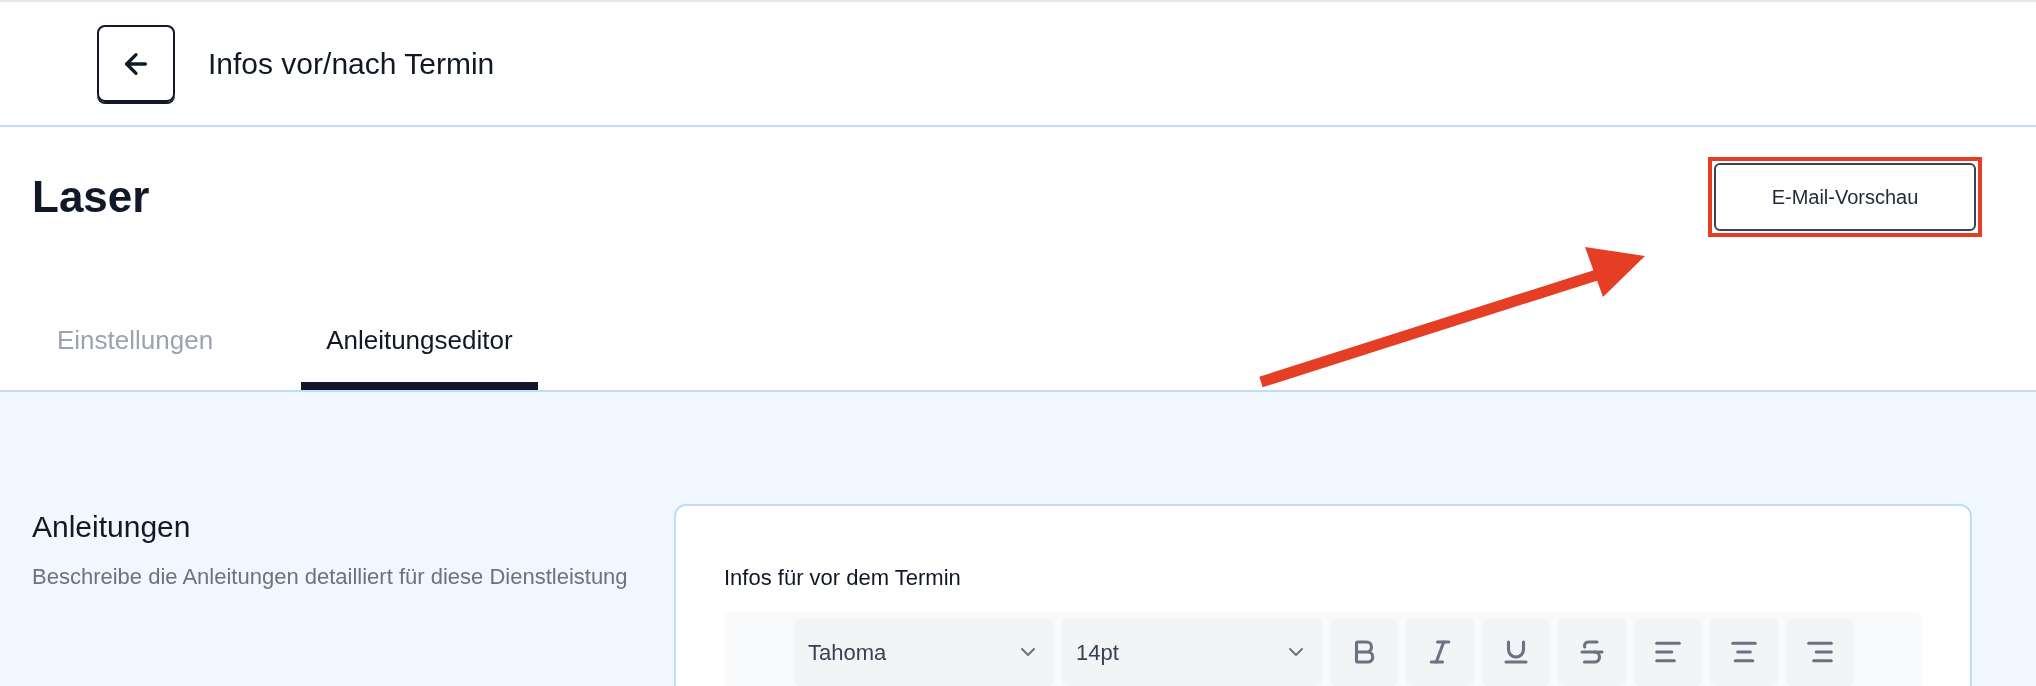 Image resolution: width=2036 pixels, height=686 pixels. Describe the element at coordinates (1820, 652) in the screenshot. I see `align-right-button` at that location.